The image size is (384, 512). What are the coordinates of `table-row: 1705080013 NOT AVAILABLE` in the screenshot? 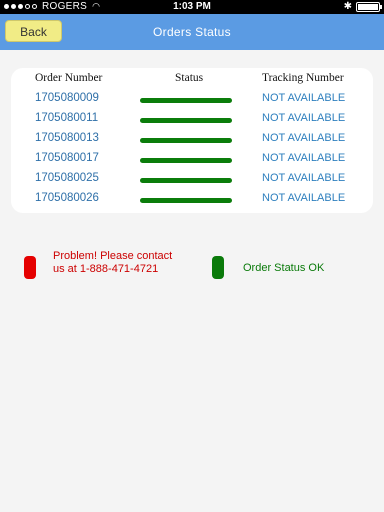 It's located at (192, 142).